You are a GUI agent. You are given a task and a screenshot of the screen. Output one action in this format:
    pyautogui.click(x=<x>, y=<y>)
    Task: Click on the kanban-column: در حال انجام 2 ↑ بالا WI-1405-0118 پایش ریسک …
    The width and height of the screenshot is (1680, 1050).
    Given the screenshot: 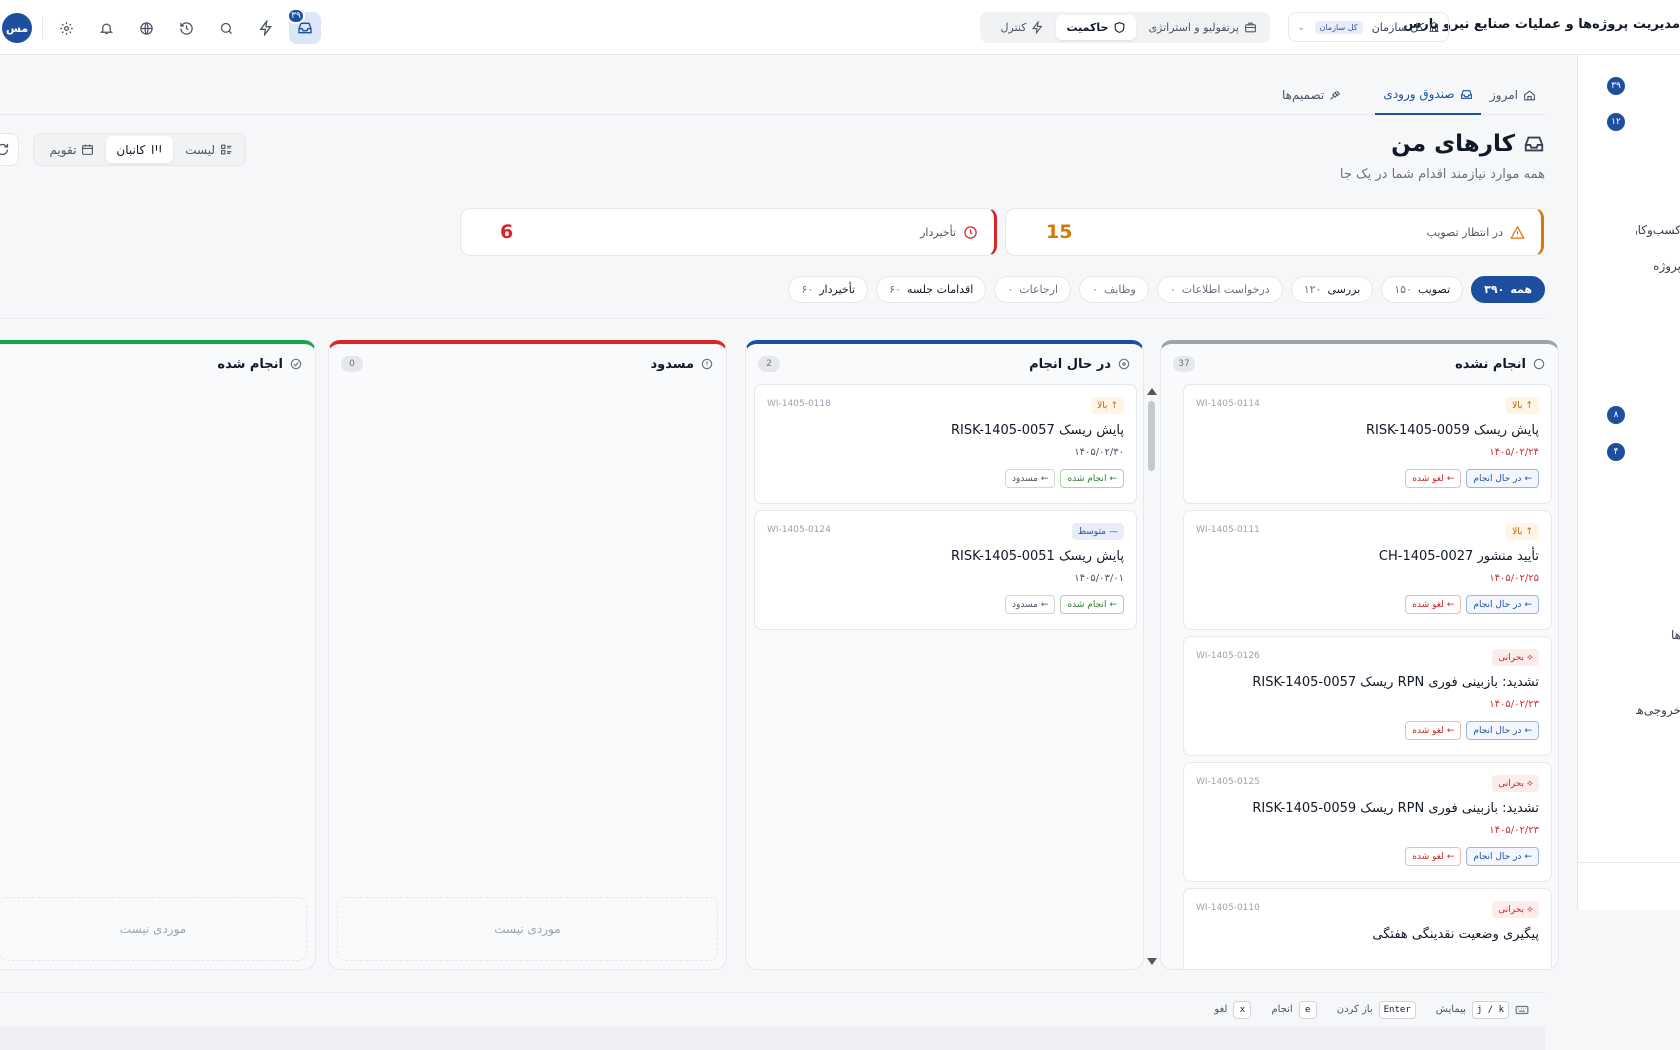 What is the action you would take?
    pyautogui.click(x=944, y=655)
    